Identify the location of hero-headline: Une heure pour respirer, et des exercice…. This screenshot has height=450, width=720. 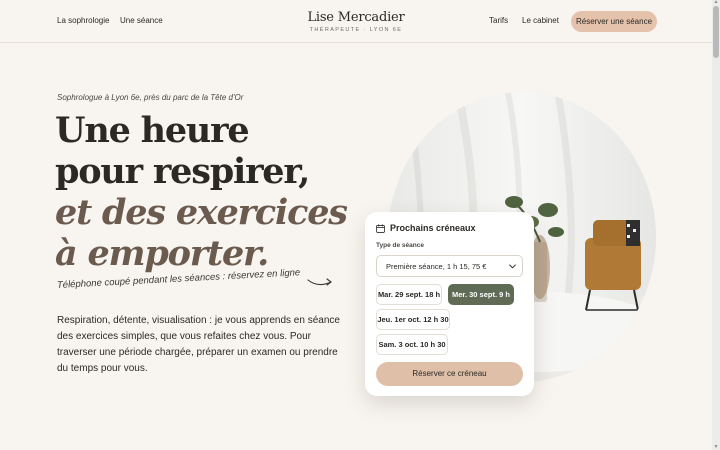
(201, 192).